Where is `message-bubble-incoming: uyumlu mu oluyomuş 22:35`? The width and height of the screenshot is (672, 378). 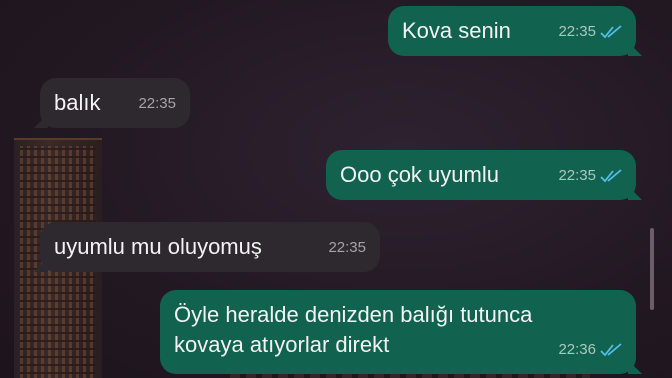
message-bubble-incoming: uyumlu mu oluyomuş 22:35 is located at coordinates (210, 247).